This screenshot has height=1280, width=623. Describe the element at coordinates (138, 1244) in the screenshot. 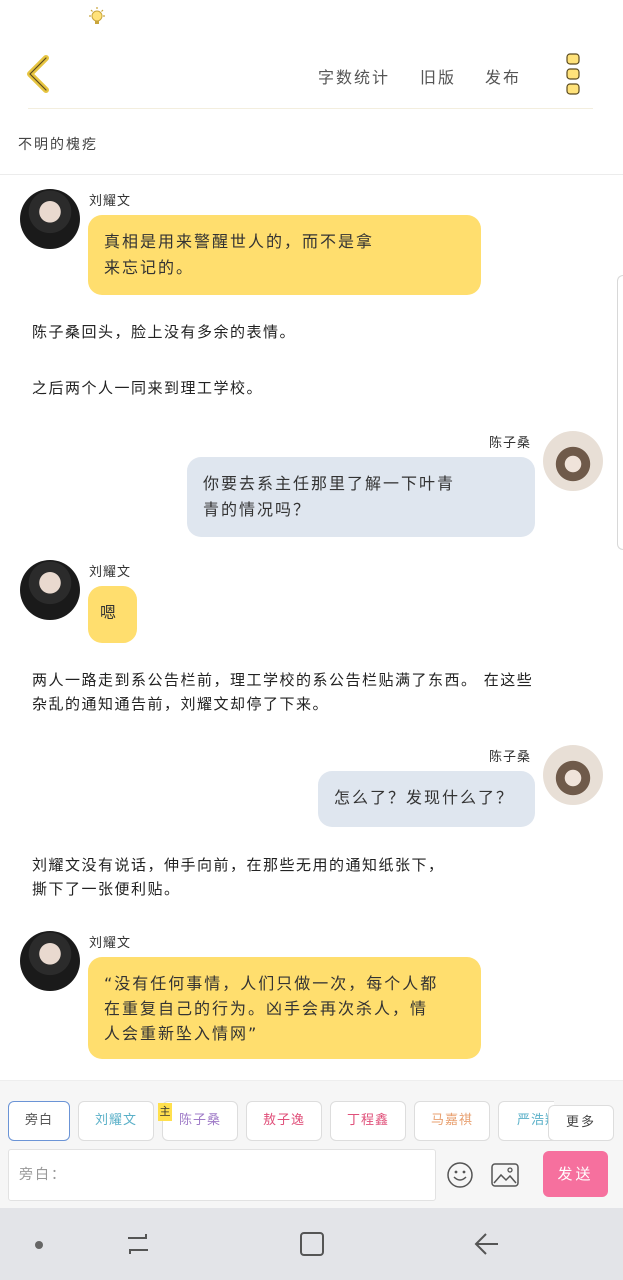

I see `recent-apps-icon` at that location.